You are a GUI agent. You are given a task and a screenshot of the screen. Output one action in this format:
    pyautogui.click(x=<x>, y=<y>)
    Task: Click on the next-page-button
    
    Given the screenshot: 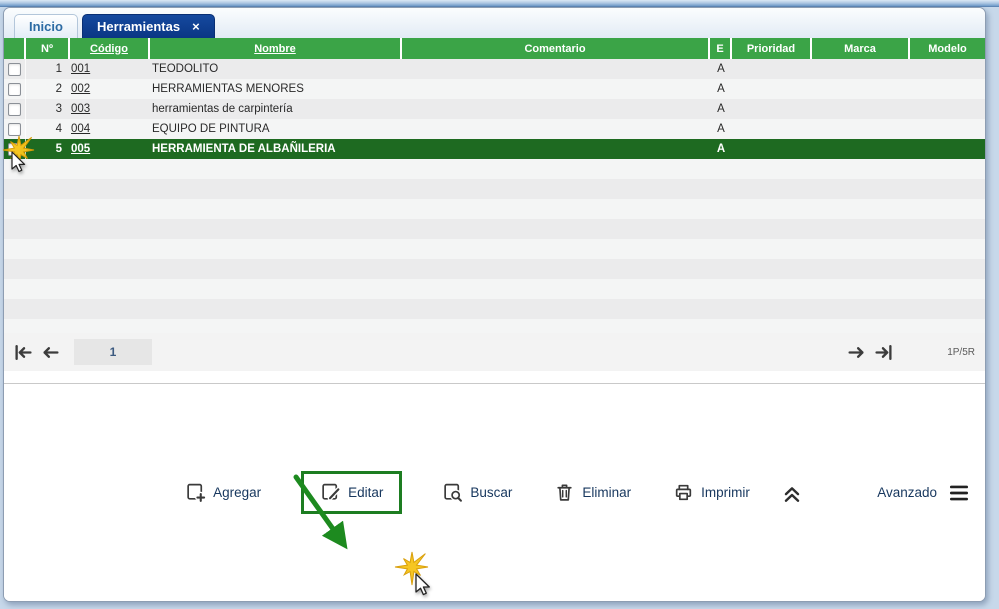 What is the action you would take?
    pyautogui.click(x=856, y=352)
    